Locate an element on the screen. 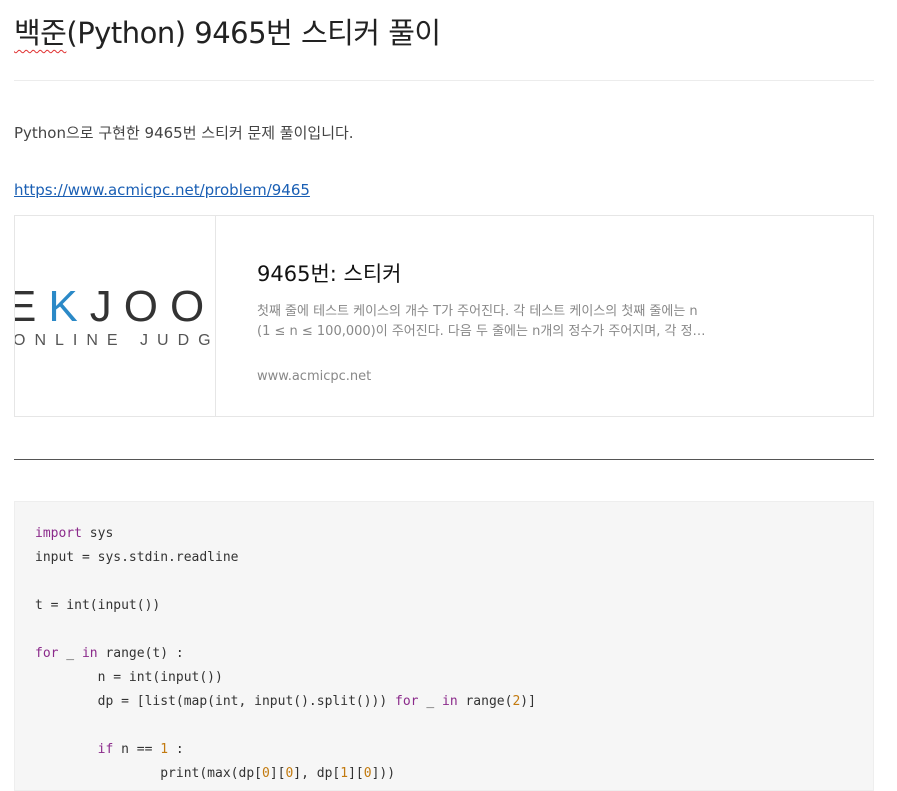 The image size is (897, 791). code-text: range(t) : is located at coordinates (140, 653).